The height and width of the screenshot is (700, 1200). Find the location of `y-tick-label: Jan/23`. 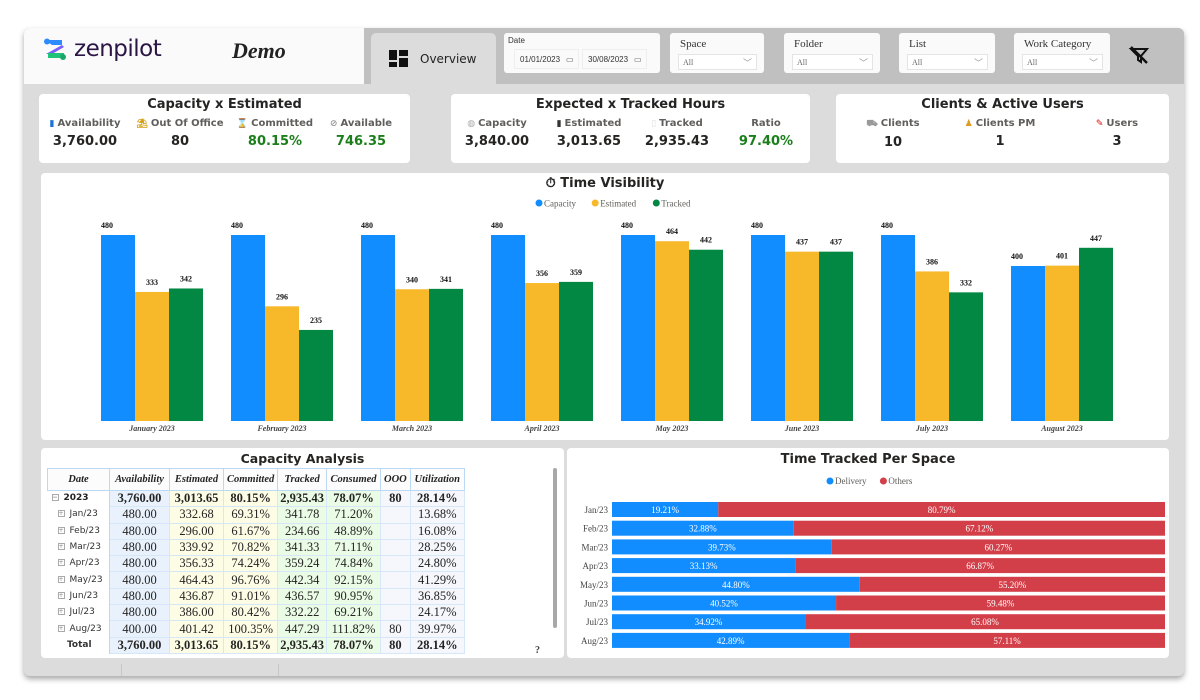

y-tick-label: Jan/23 is located at coordinates (597, 510).